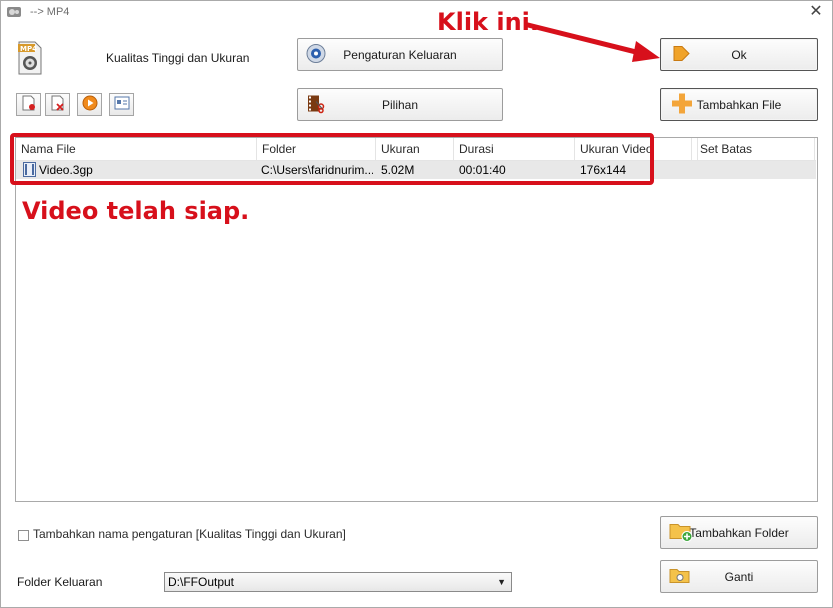  I want to click on ok-label: Ok, so click(739, 54).